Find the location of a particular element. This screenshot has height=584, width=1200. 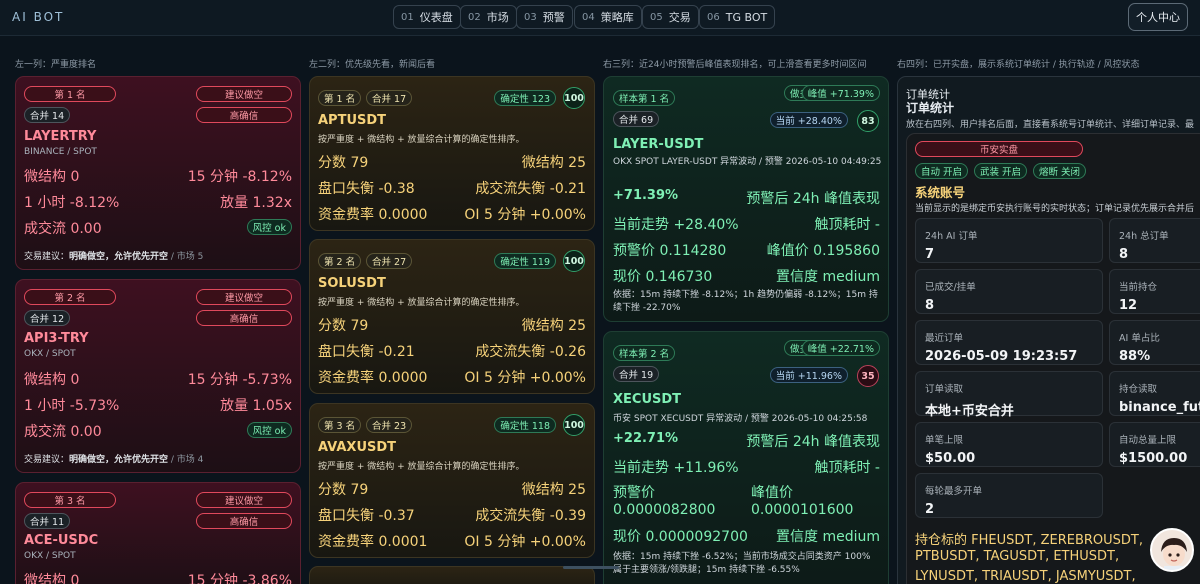

tile-value: 2026-05-09 19:23:57 is located at coordinates (1001, 356).